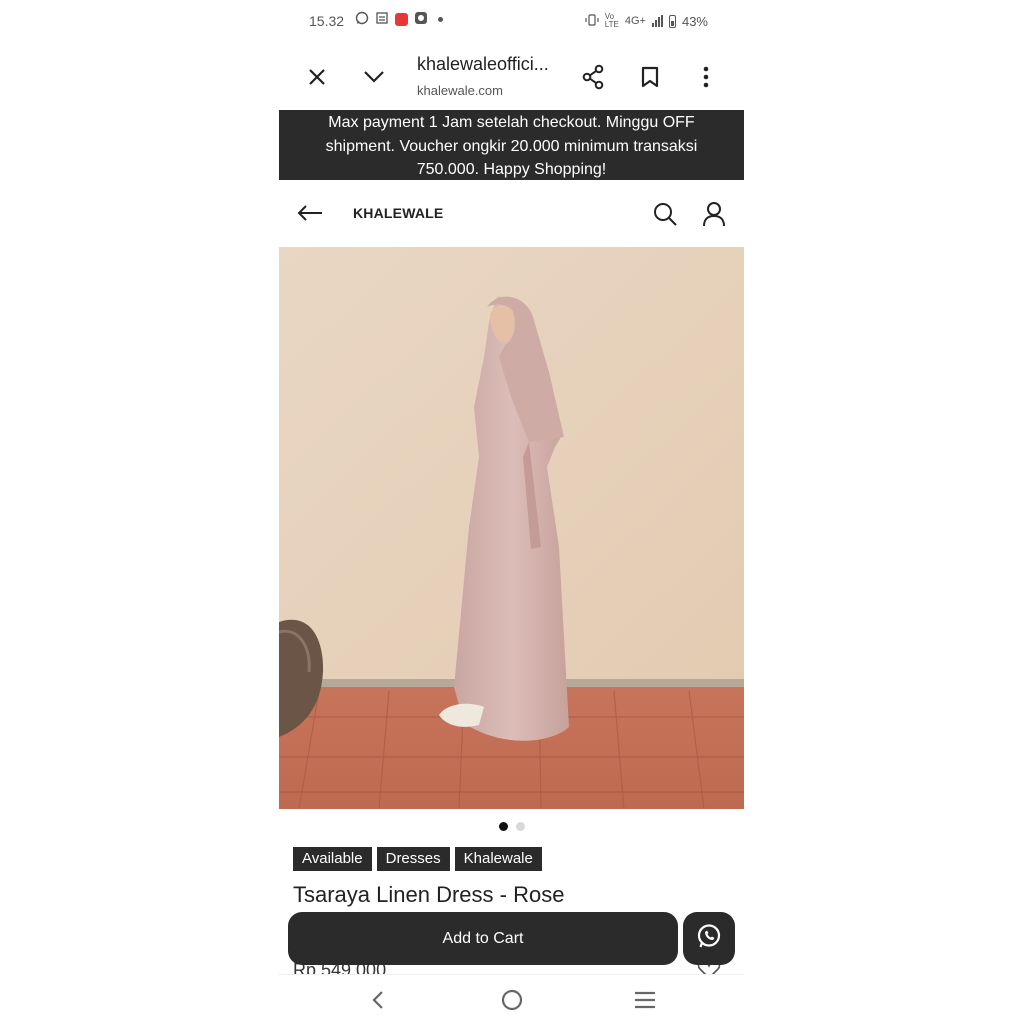 This screenshot has width=1024, height=1024. What do you see at coordinates (611, 20) in the screenshot?
I see `volte-icon: Vo LTE` at bounding box center [611, 20].